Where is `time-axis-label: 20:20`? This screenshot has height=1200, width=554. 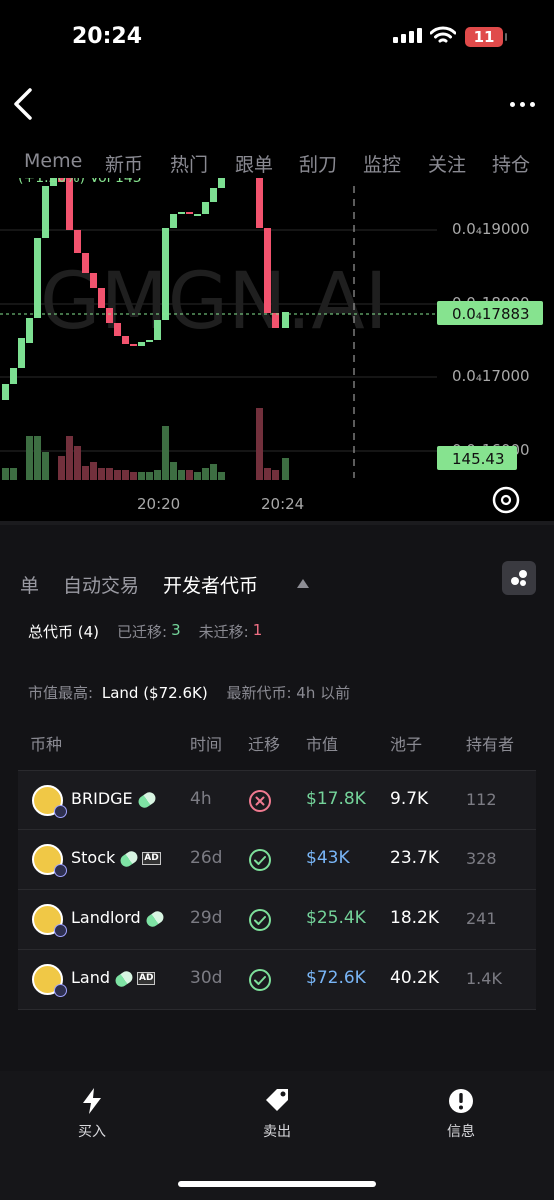 time-axis-label: 20:20 is located at coordinates (158, 504).